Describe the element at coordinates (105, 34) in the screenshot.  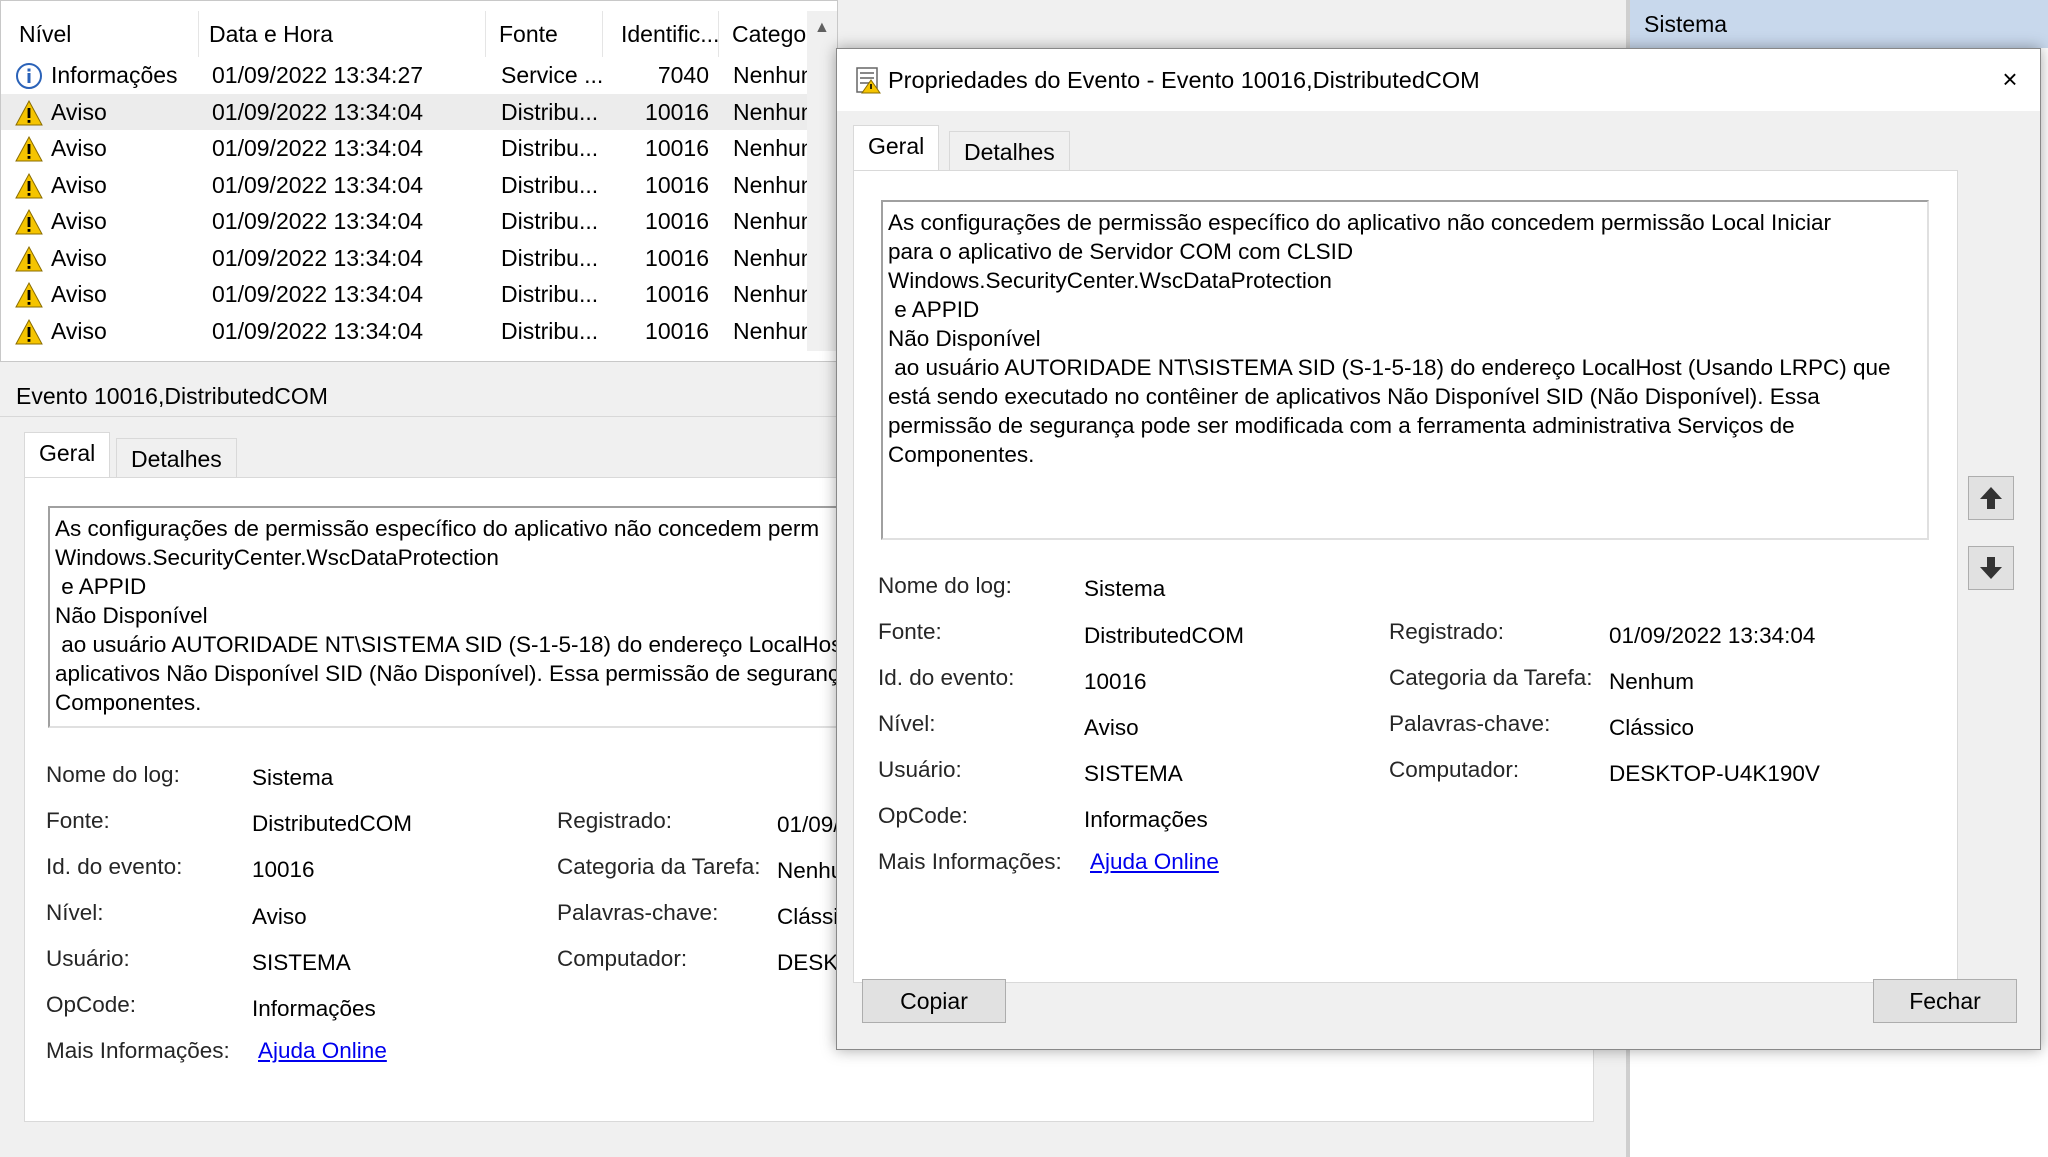
I see `column-header-level: Nível` at that location.